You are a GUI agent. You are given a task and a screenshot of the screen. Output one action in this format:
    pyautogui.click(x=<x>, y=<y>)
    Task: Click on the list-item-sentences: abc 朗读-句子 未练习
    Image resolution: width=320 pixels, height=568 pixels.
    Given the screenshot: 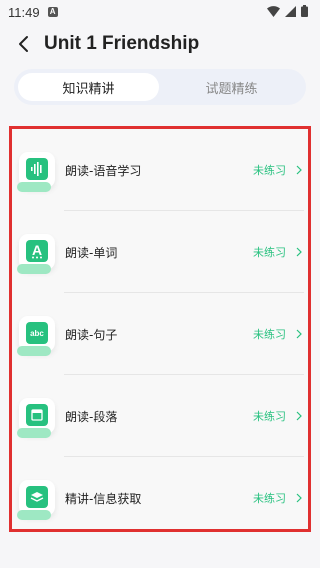 What is the action you would take?
    pyautogui.click(x=160, y=334)
    